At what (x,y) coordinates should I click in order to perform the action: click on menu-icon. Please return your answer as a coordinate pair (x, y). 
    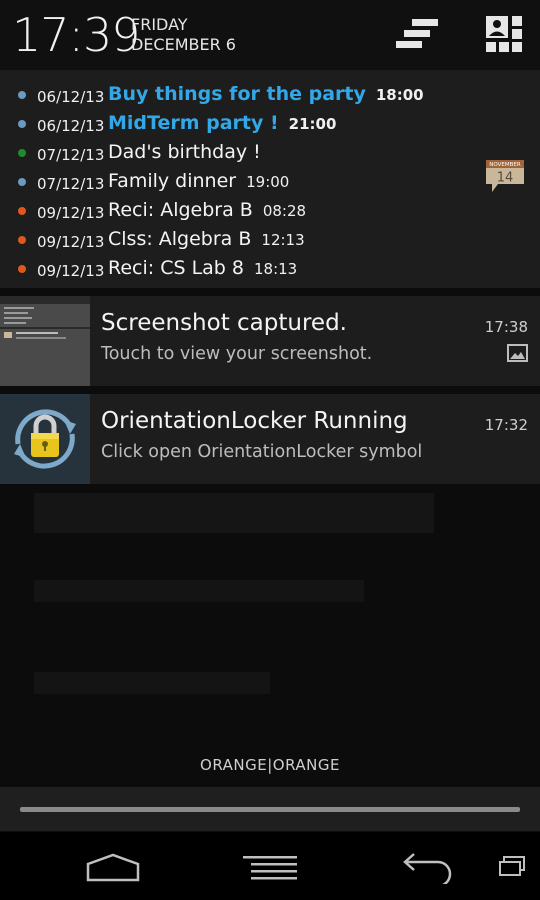
    Looking at the image, I should click on (270, 867).